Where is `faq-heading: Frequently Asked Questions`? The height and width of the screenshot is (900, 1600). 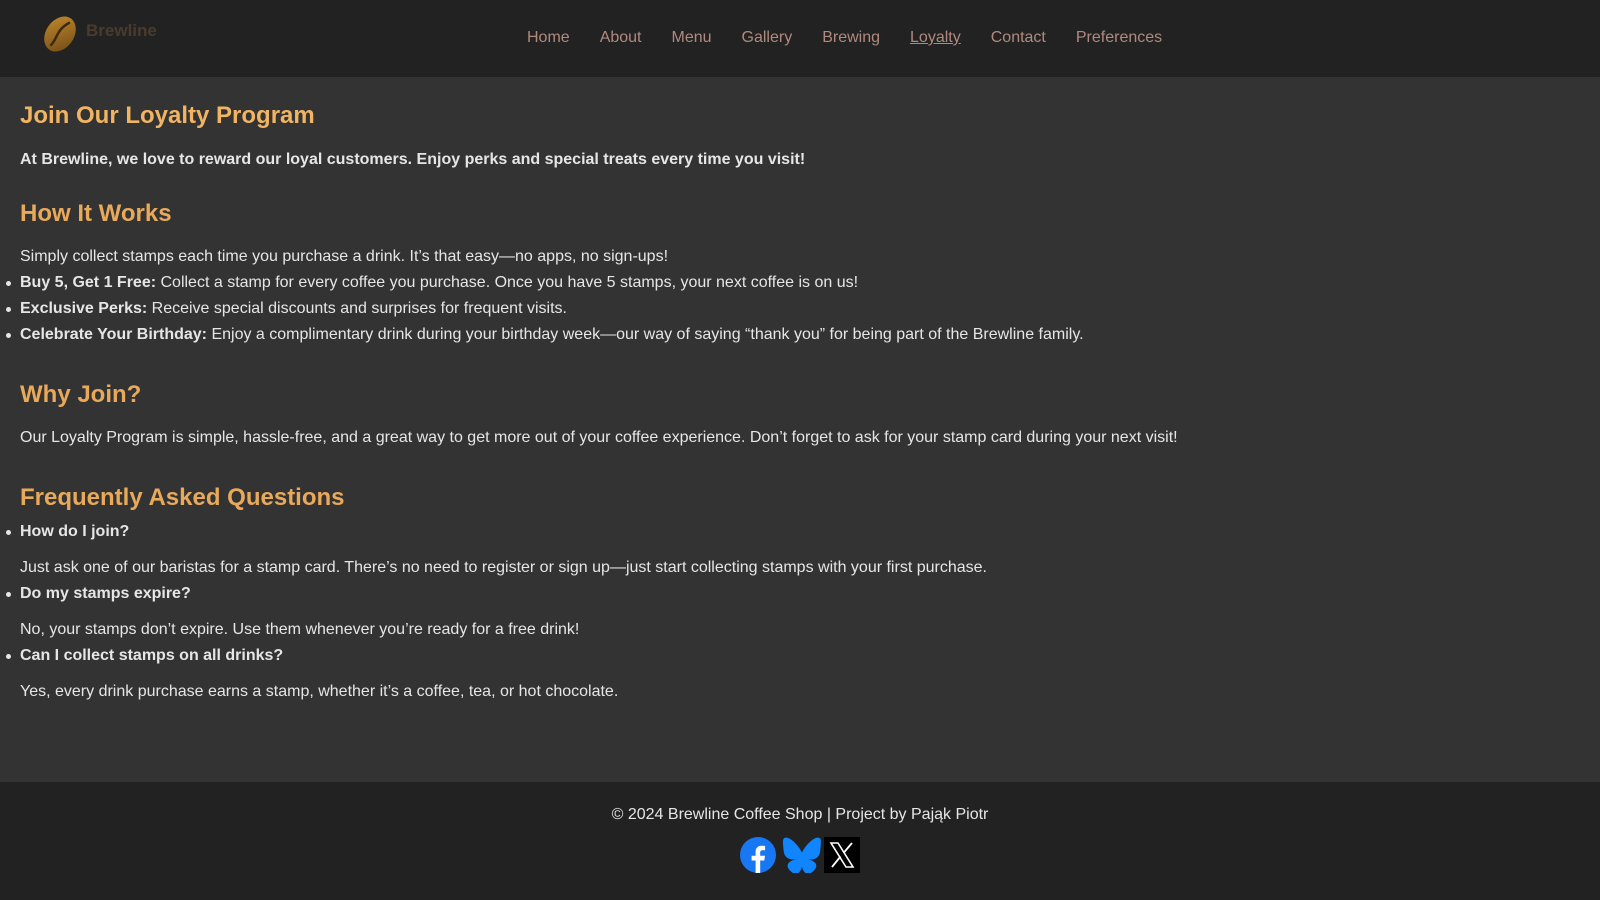 faq-heading: Frequently Asked Questions is located at coordinates (182, 497).